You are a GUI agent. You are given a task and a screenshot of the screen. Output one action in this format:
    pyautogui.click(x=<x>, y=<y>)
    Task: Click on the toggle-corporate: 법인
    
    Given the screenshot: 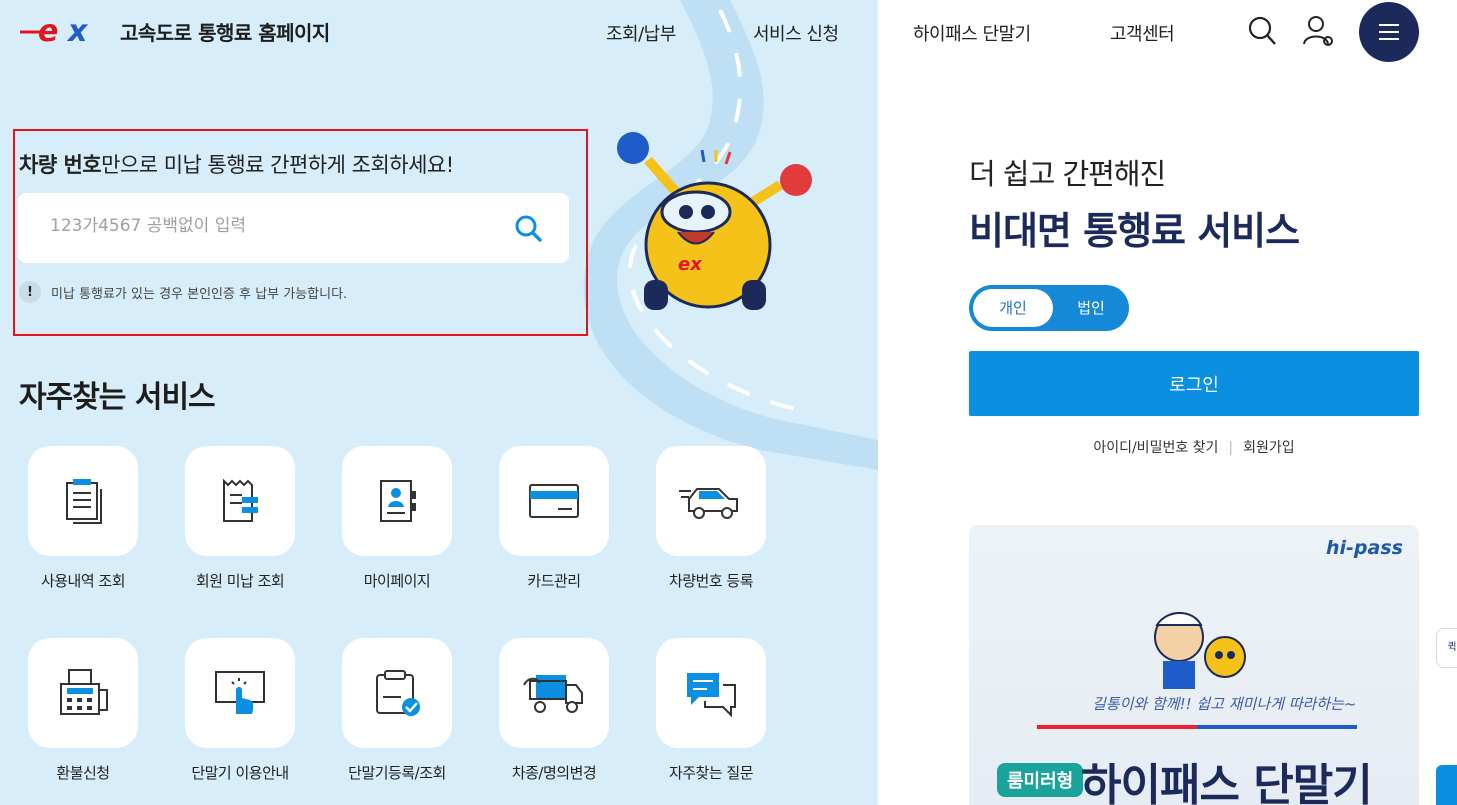 What is the action you would take?
    pyautogui.click(x=1091, y=308)
    